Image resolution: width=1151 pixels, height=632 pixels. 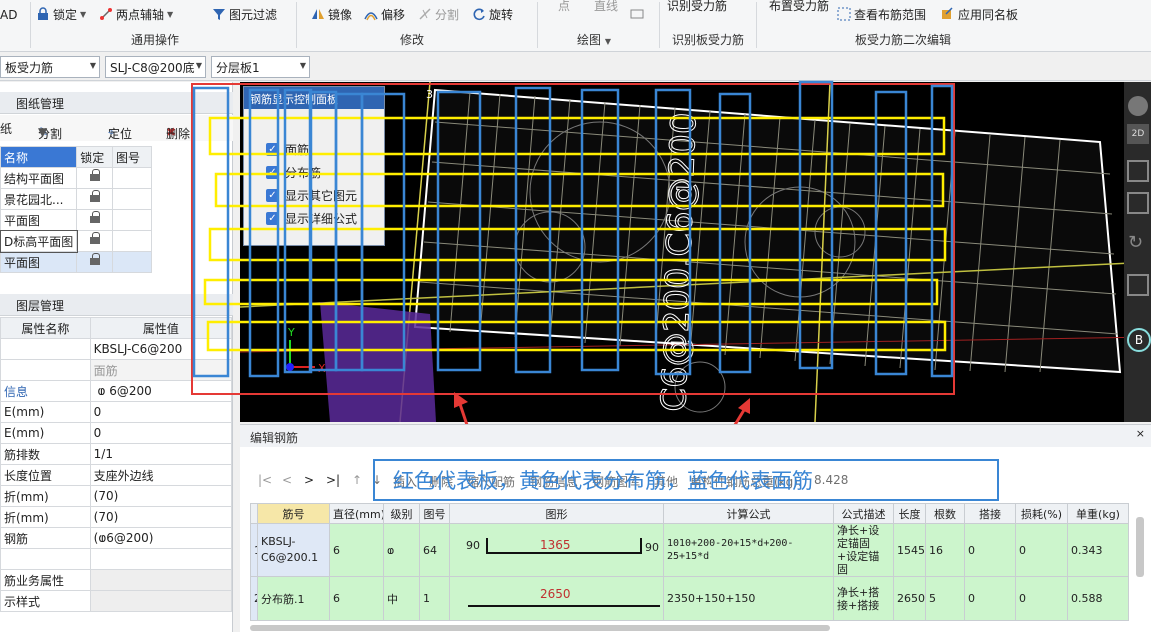 What do you see at coordinates (945, 550) in the screenshot?
I see `count-cell: 16` at bounding box center [945, 550].